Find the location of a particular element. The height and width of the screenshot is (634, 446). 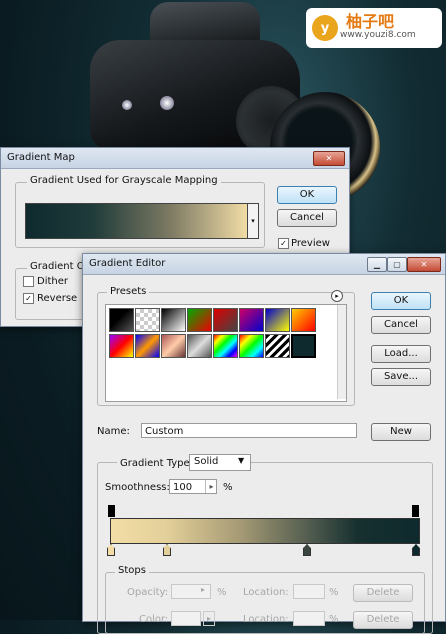

preview-checkbox: ✓ is located at coordinates (283, 243).